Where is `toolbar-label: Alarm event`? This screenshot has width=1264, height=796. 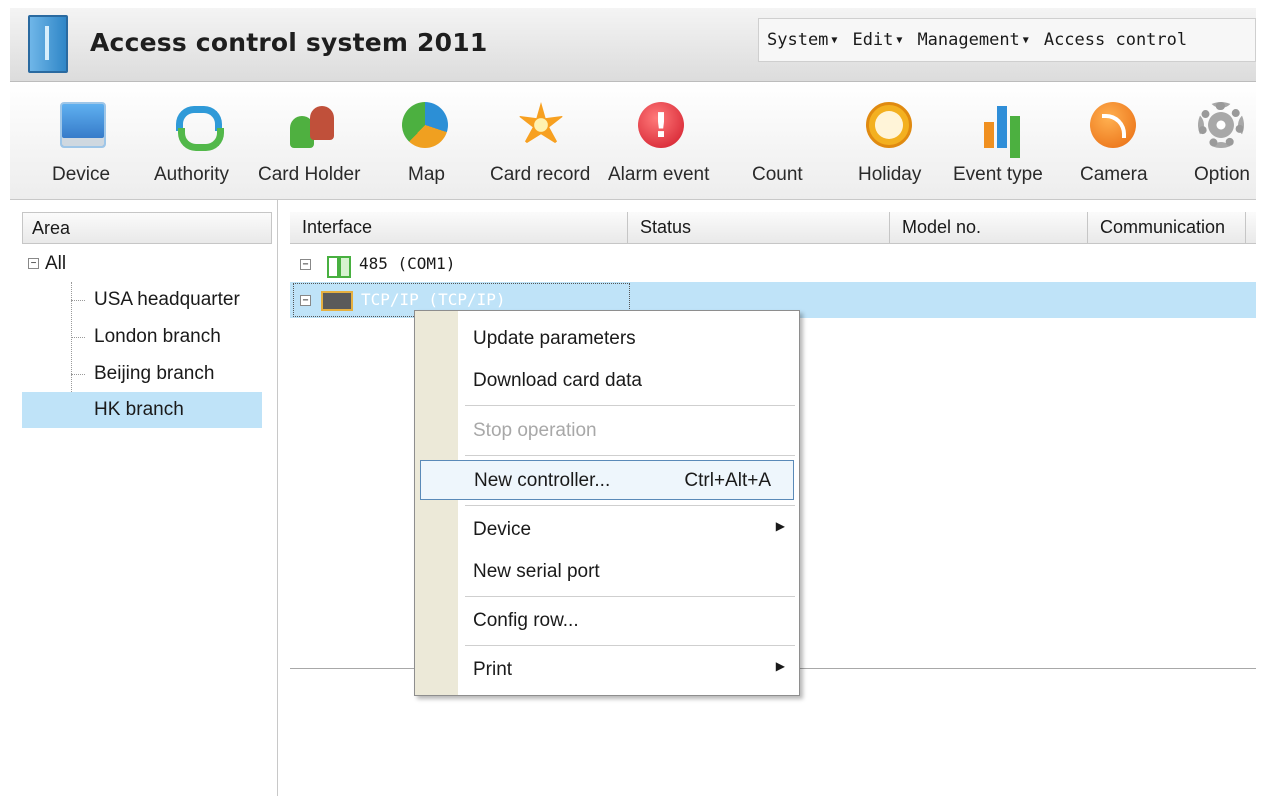 toolbar-label: Alarm event is located at coordinates (659, 174).